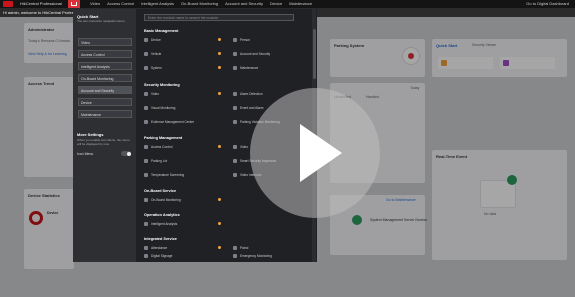 The image size is (575, 297). I want to click on toggle-knob, so click(129, 153).